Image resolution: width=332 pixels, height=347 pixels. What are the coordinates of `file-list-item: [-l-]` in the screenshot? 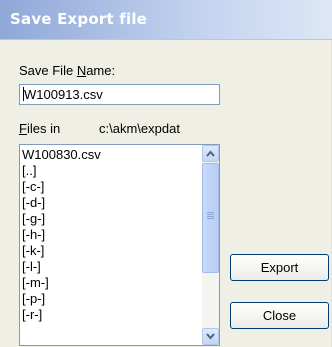 It's located at (110, 267).